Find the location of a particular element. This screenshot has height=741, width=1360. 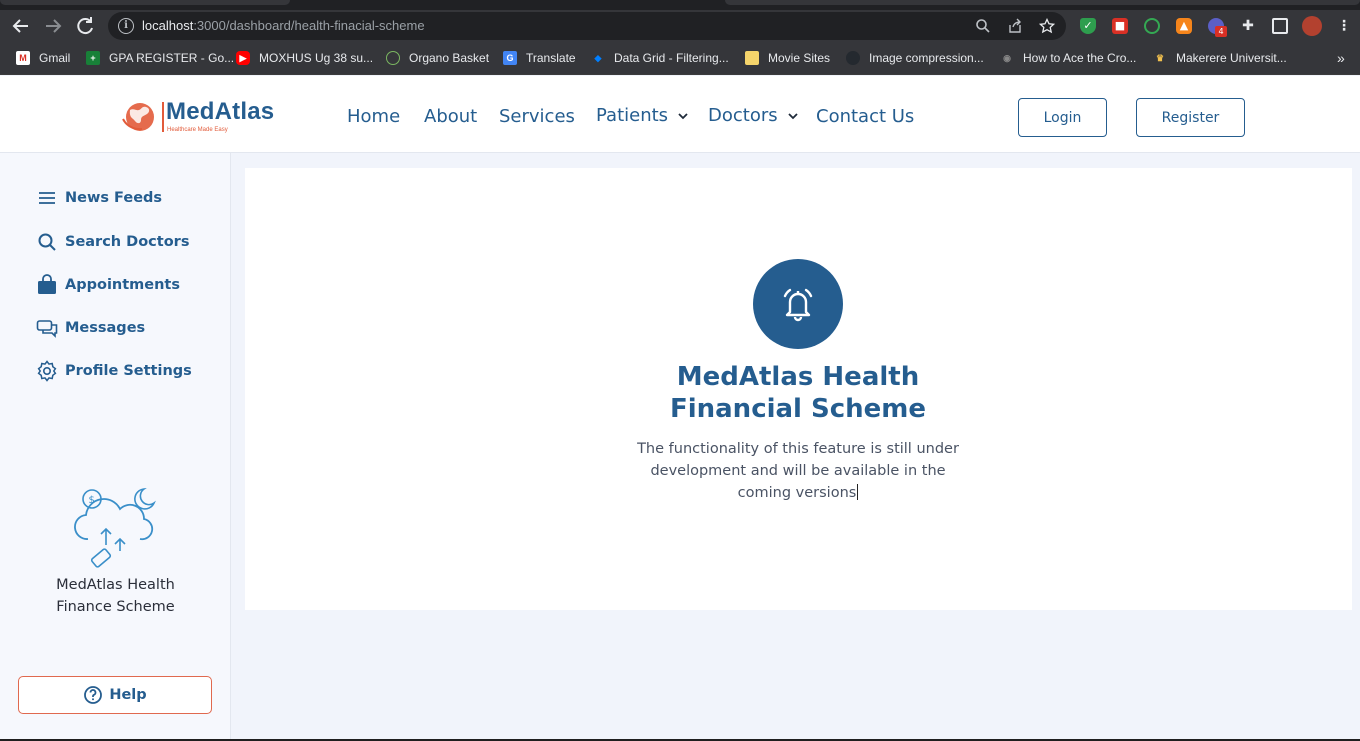

nav-home: Home is located at coordinates (373, 116).